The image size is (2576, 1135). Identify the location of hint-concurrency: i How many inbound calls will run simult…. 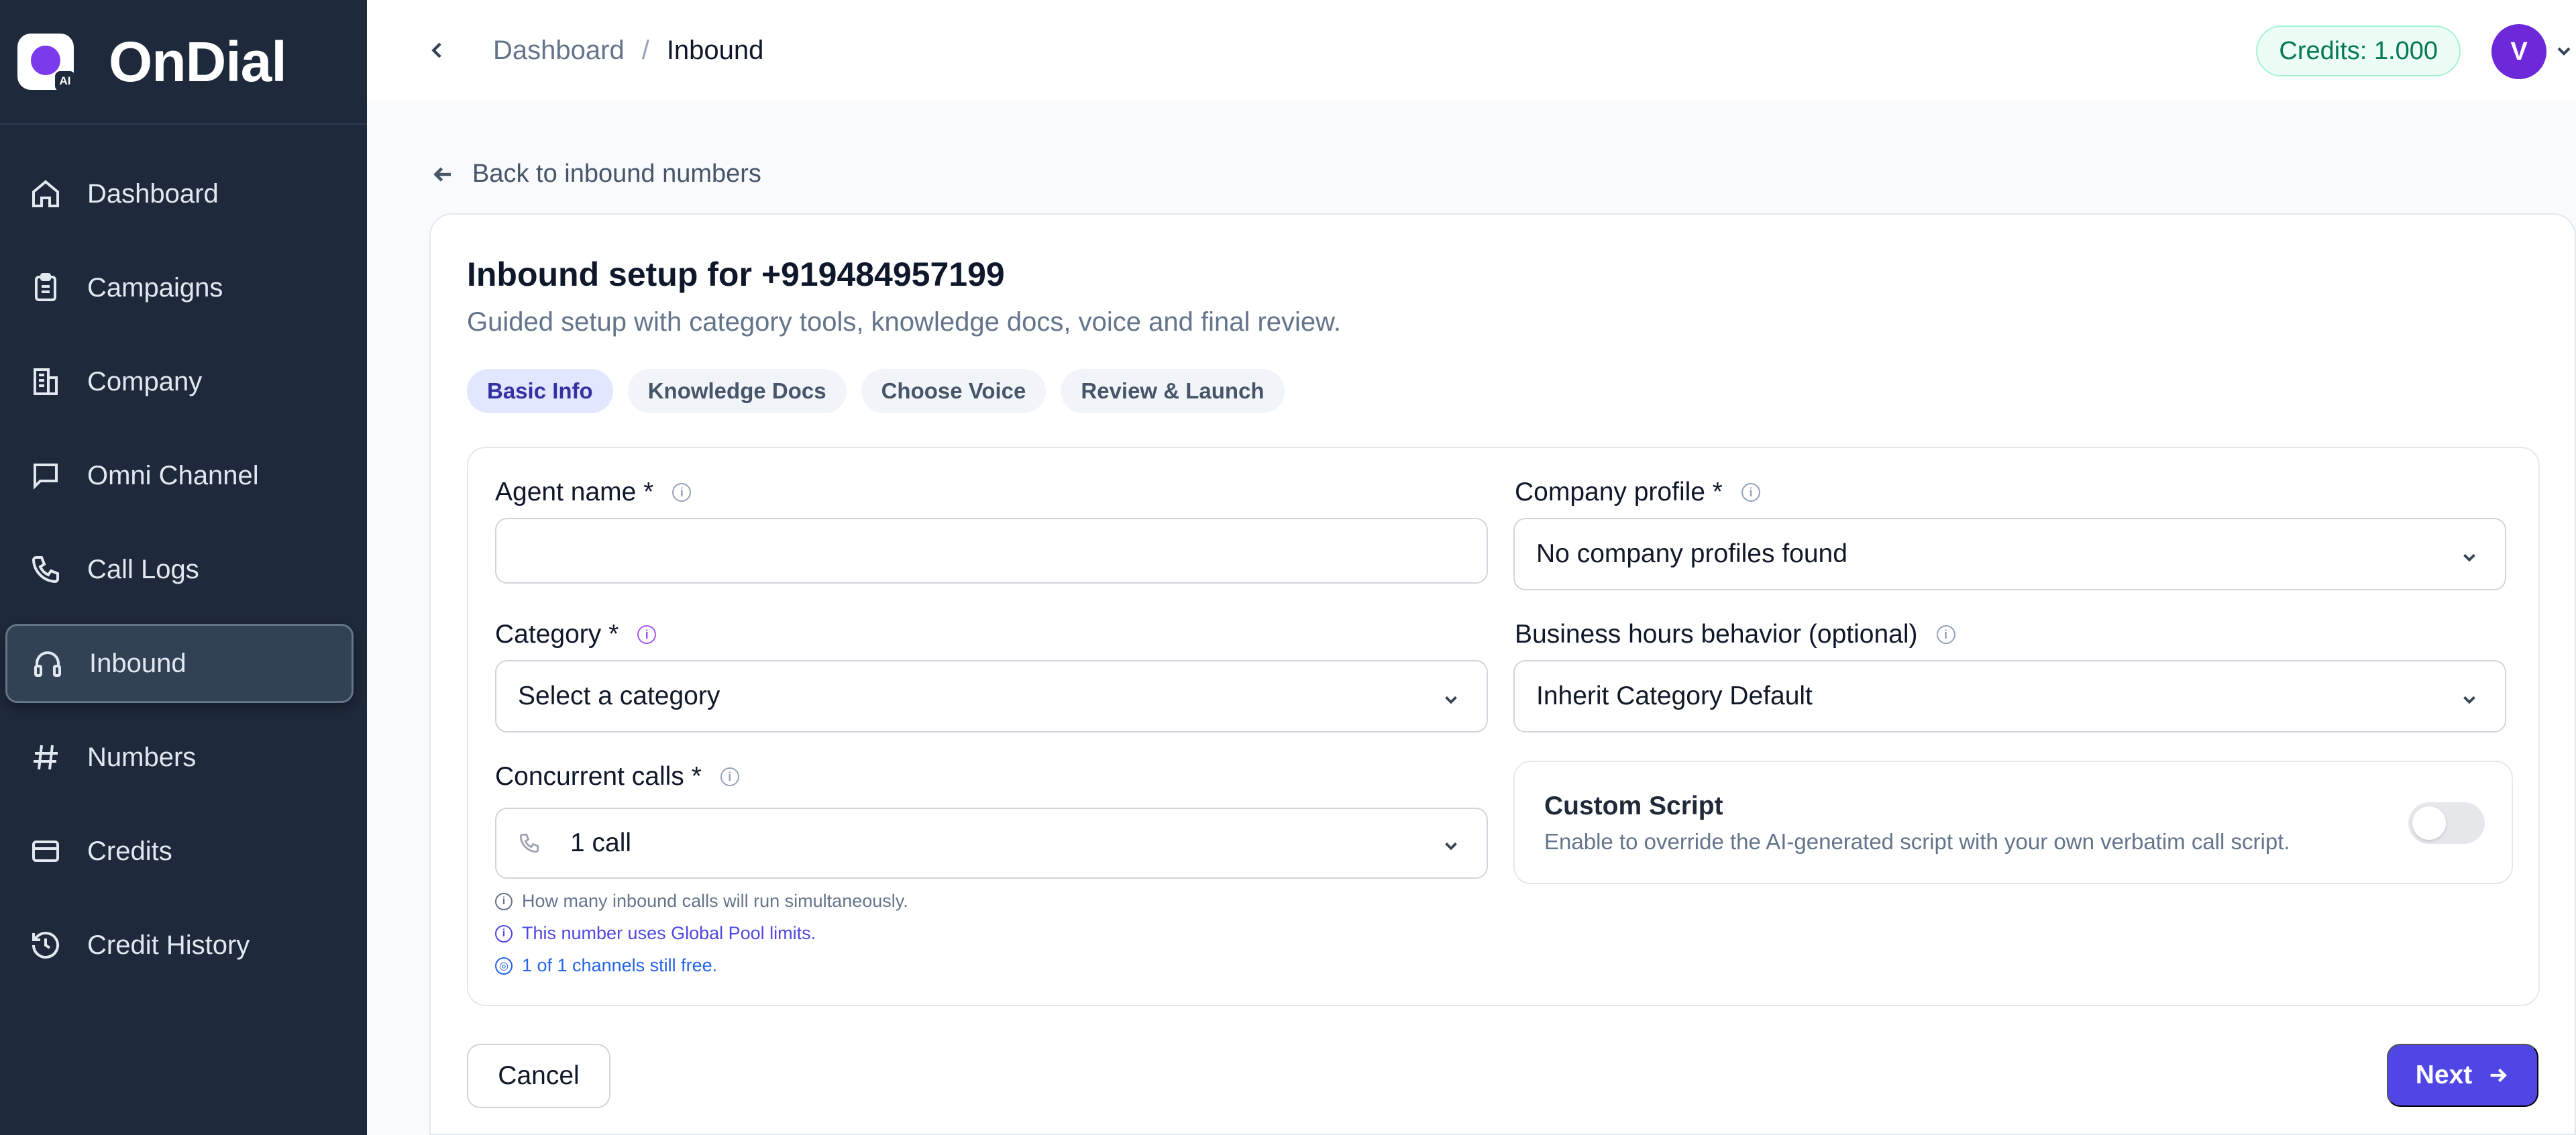
(701, 902).